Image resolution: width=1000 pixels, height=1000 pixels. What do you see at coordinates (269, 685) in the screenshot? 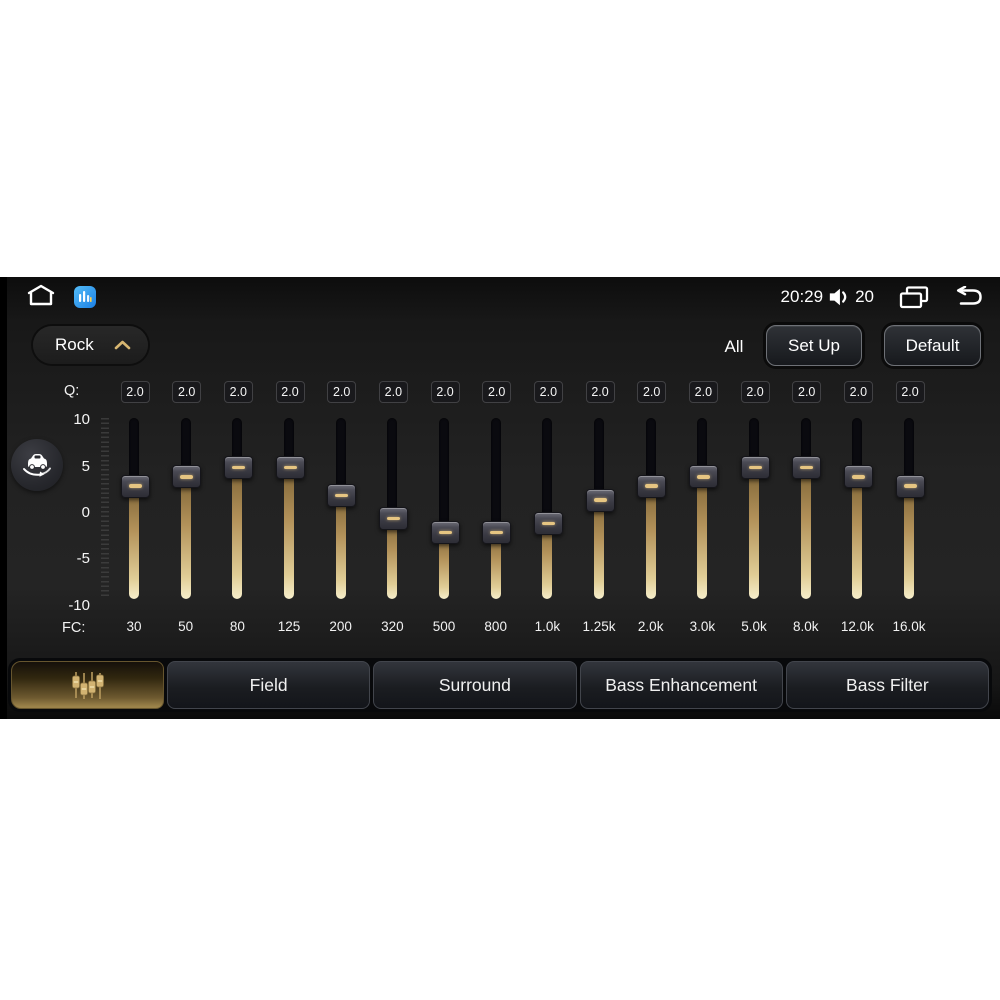
I see `tab-field: Field` at bounding box center [269, 685].